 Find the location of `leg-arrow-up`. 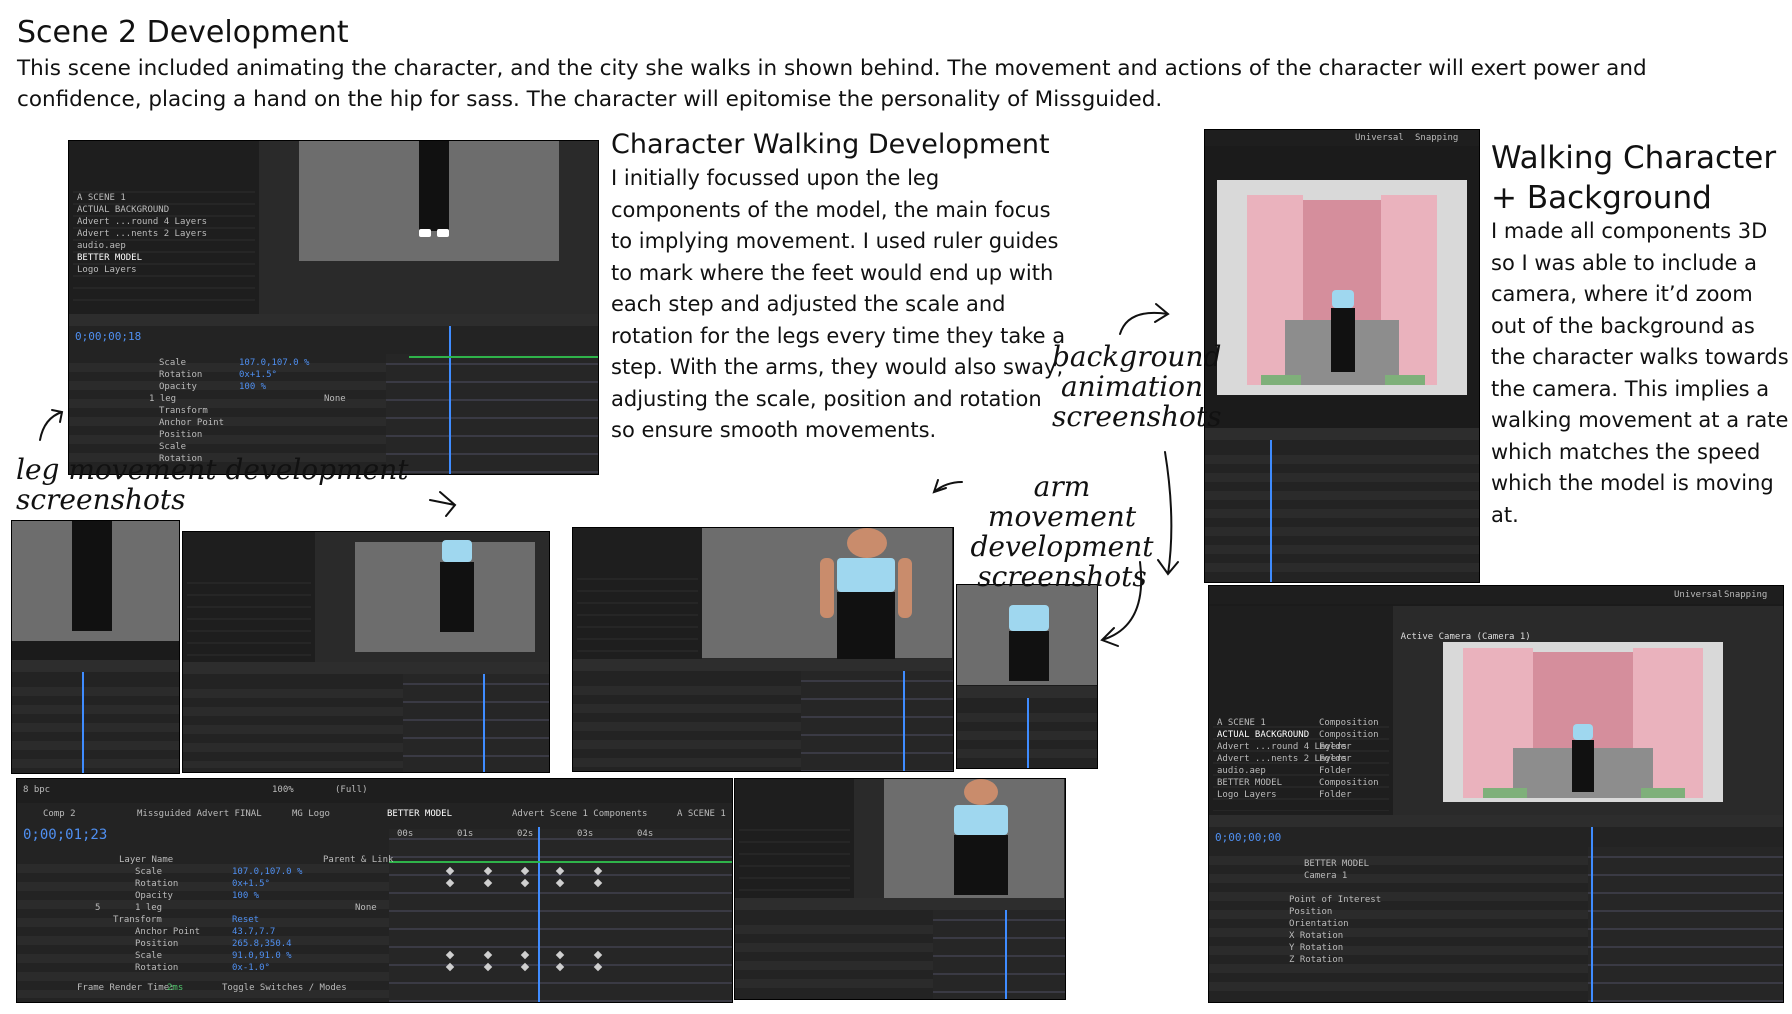

leg-arrow-up is located at coordinates (51, 425).